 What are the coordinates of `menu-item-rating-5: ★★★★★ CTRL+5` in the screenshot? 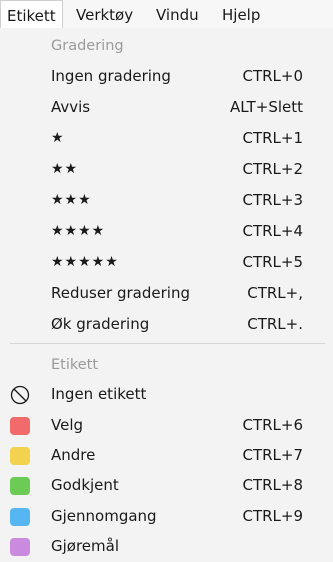 It's located at (166, 262).